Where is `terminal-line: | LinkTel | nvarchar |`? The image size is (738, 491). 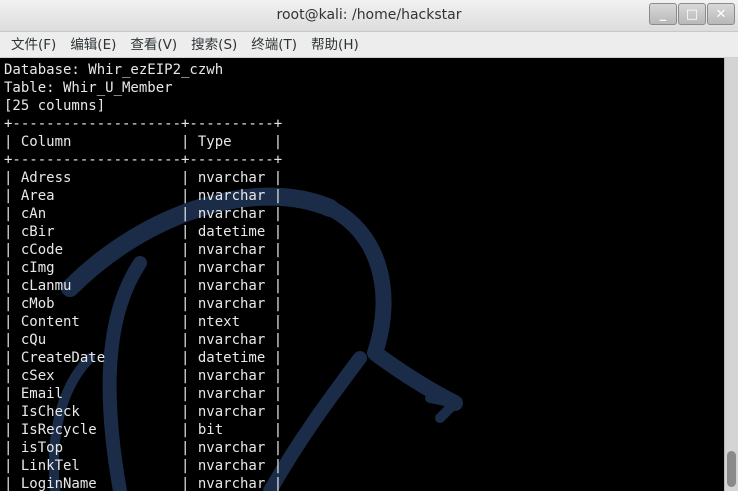 terminal-line: | LinkTel | nvarchar | is located at coordinates (143, 466).